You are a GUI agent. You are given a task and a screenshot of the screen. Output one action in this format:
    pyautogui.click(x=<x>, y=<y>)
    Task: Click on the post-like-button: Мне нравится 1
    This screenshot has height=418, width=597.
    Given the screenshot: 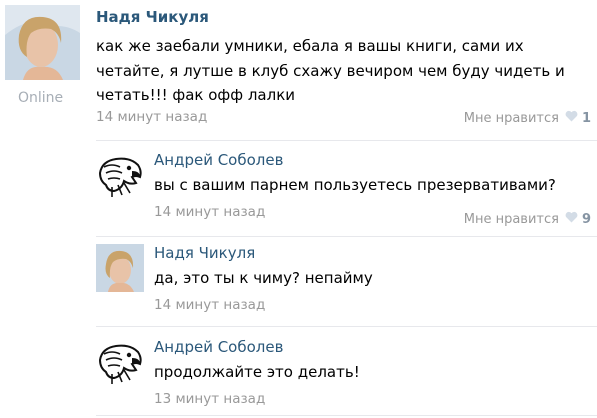 What is the action you would take?
    pyautogui.click(x=527, y=118)
    